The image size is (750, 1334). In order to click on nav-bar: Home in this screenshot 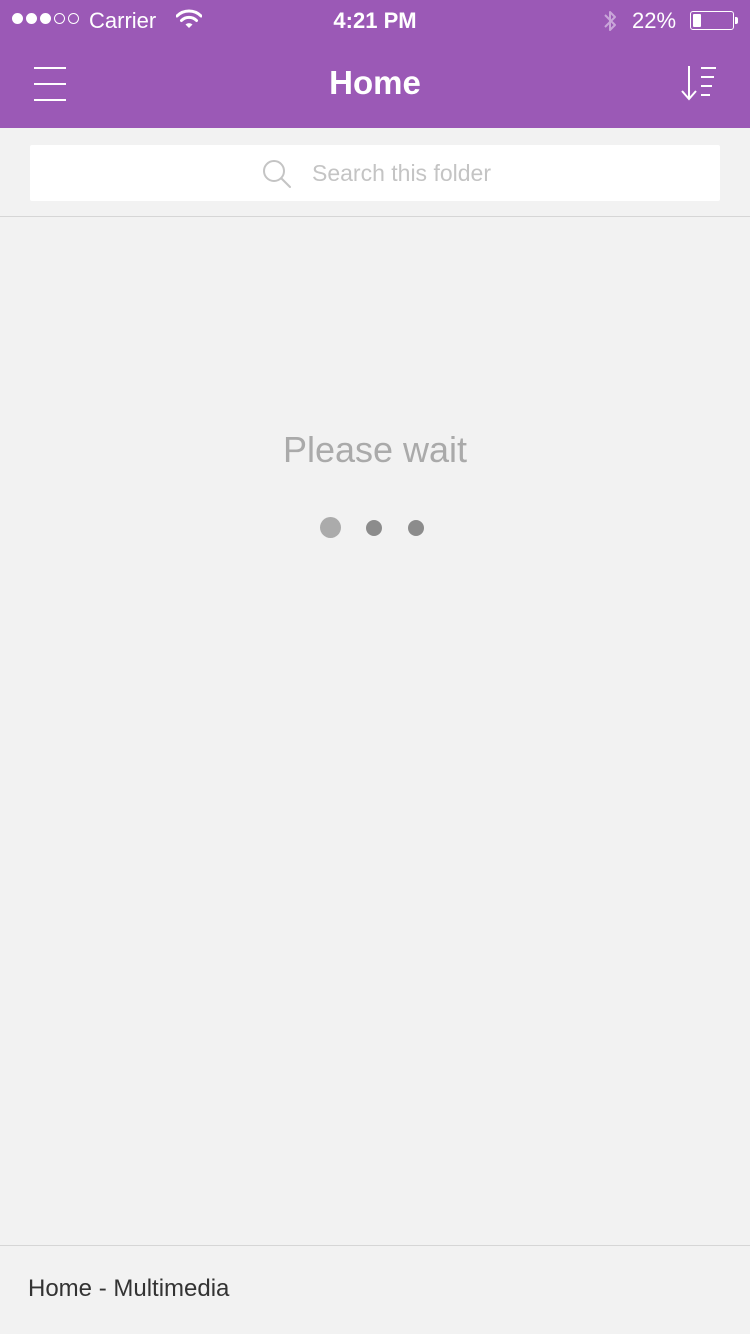, I will do `click(375, 84)`.